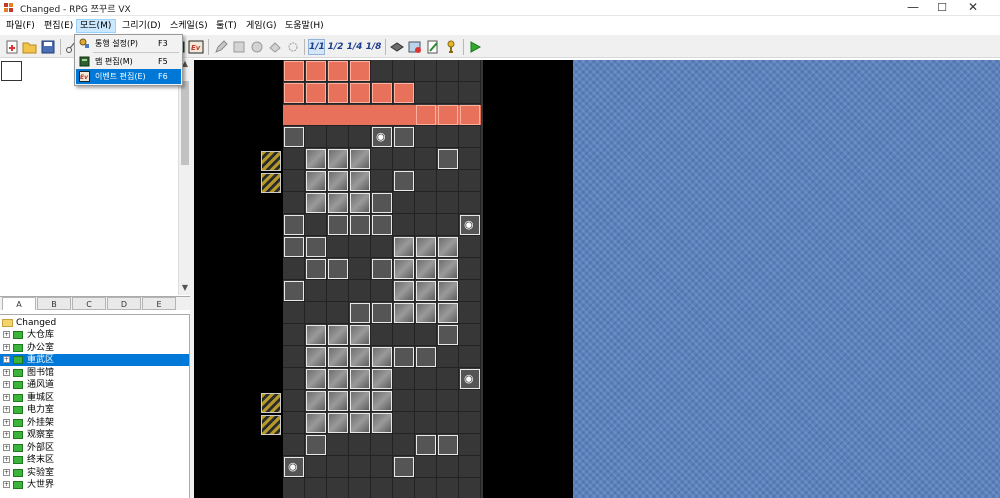 The image size is (1000, 498). I want to click on selected-tile-swatch, so click(11, 71).